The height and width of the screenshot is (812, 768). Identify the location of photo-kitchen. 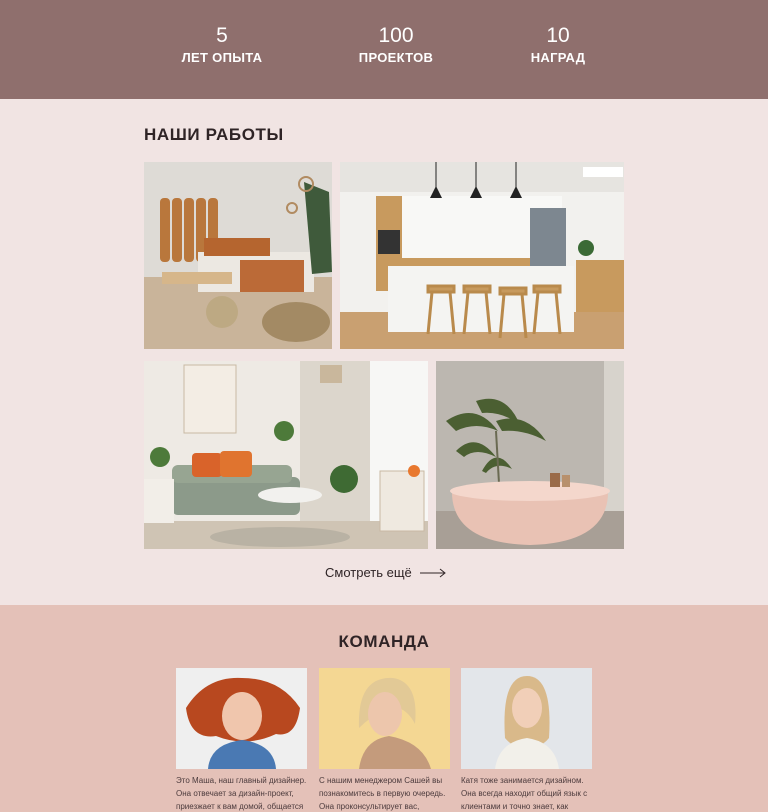
(482, 255).